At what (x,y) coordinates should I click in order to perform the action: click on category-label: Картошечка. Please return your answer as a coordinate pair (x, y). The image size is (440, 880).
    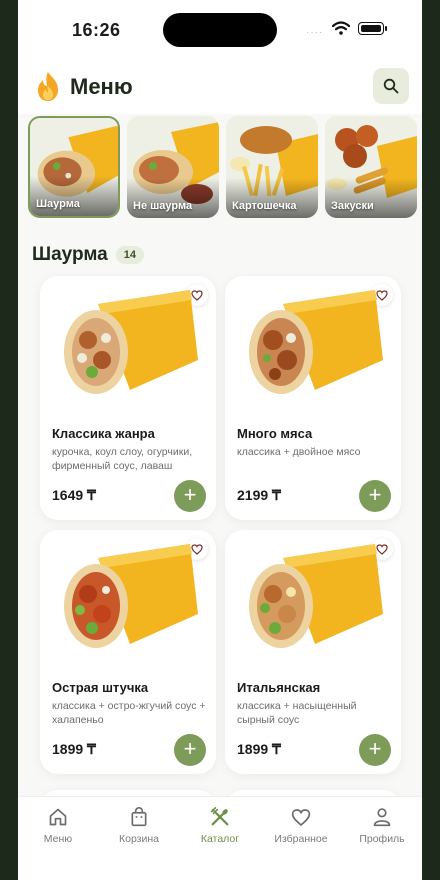
    Looking at the image, I should click on (264, 206).